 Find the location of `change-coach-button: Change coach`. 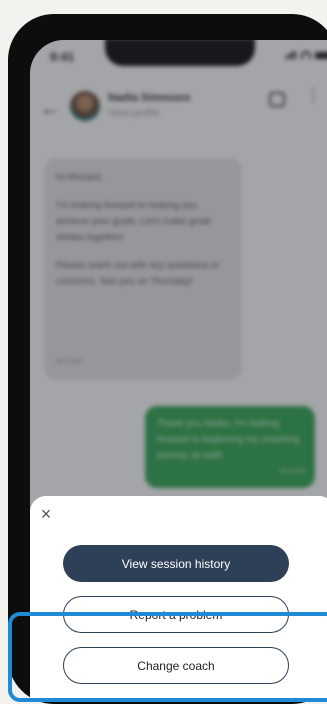

change-coach-button: Change coach is located at coordinates (176, 665).